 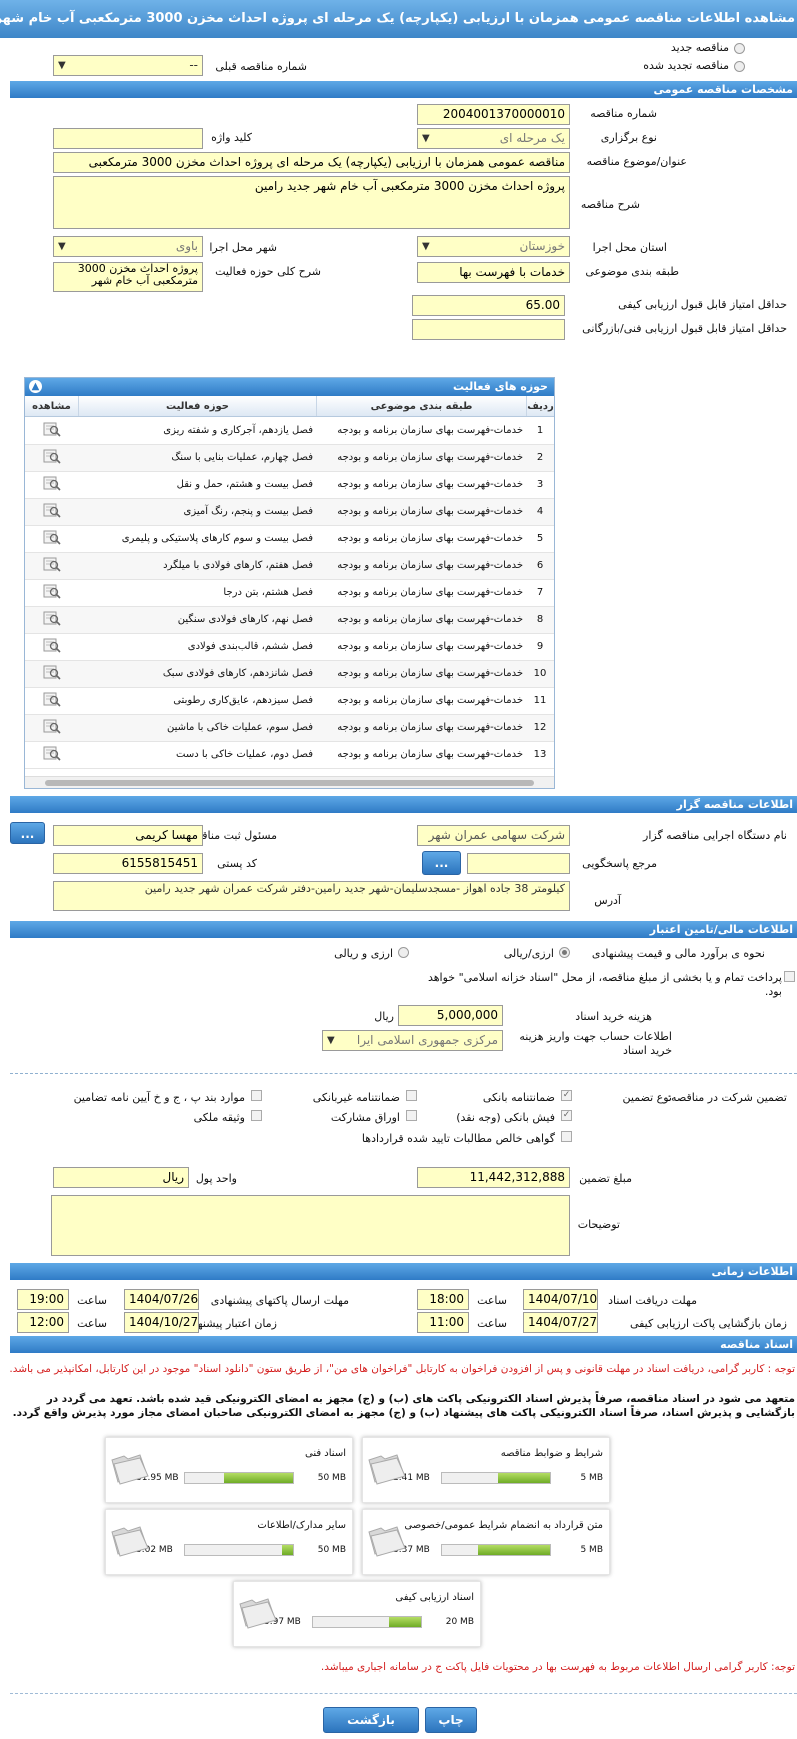 What do you see at coordinates (256, 1095) in the screenshot?
I see `g-items-checkbox` at bounding box center [256, 1095].